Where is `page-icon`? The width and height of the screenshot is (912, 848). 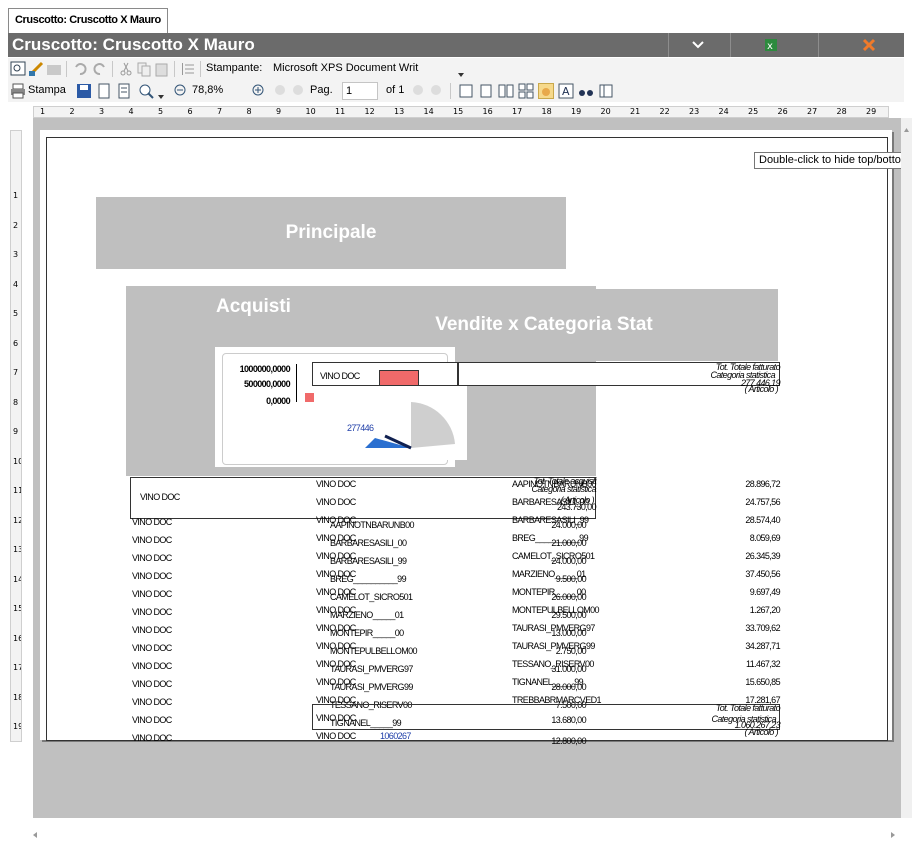 page-icon is located at coordinates (104, 91).